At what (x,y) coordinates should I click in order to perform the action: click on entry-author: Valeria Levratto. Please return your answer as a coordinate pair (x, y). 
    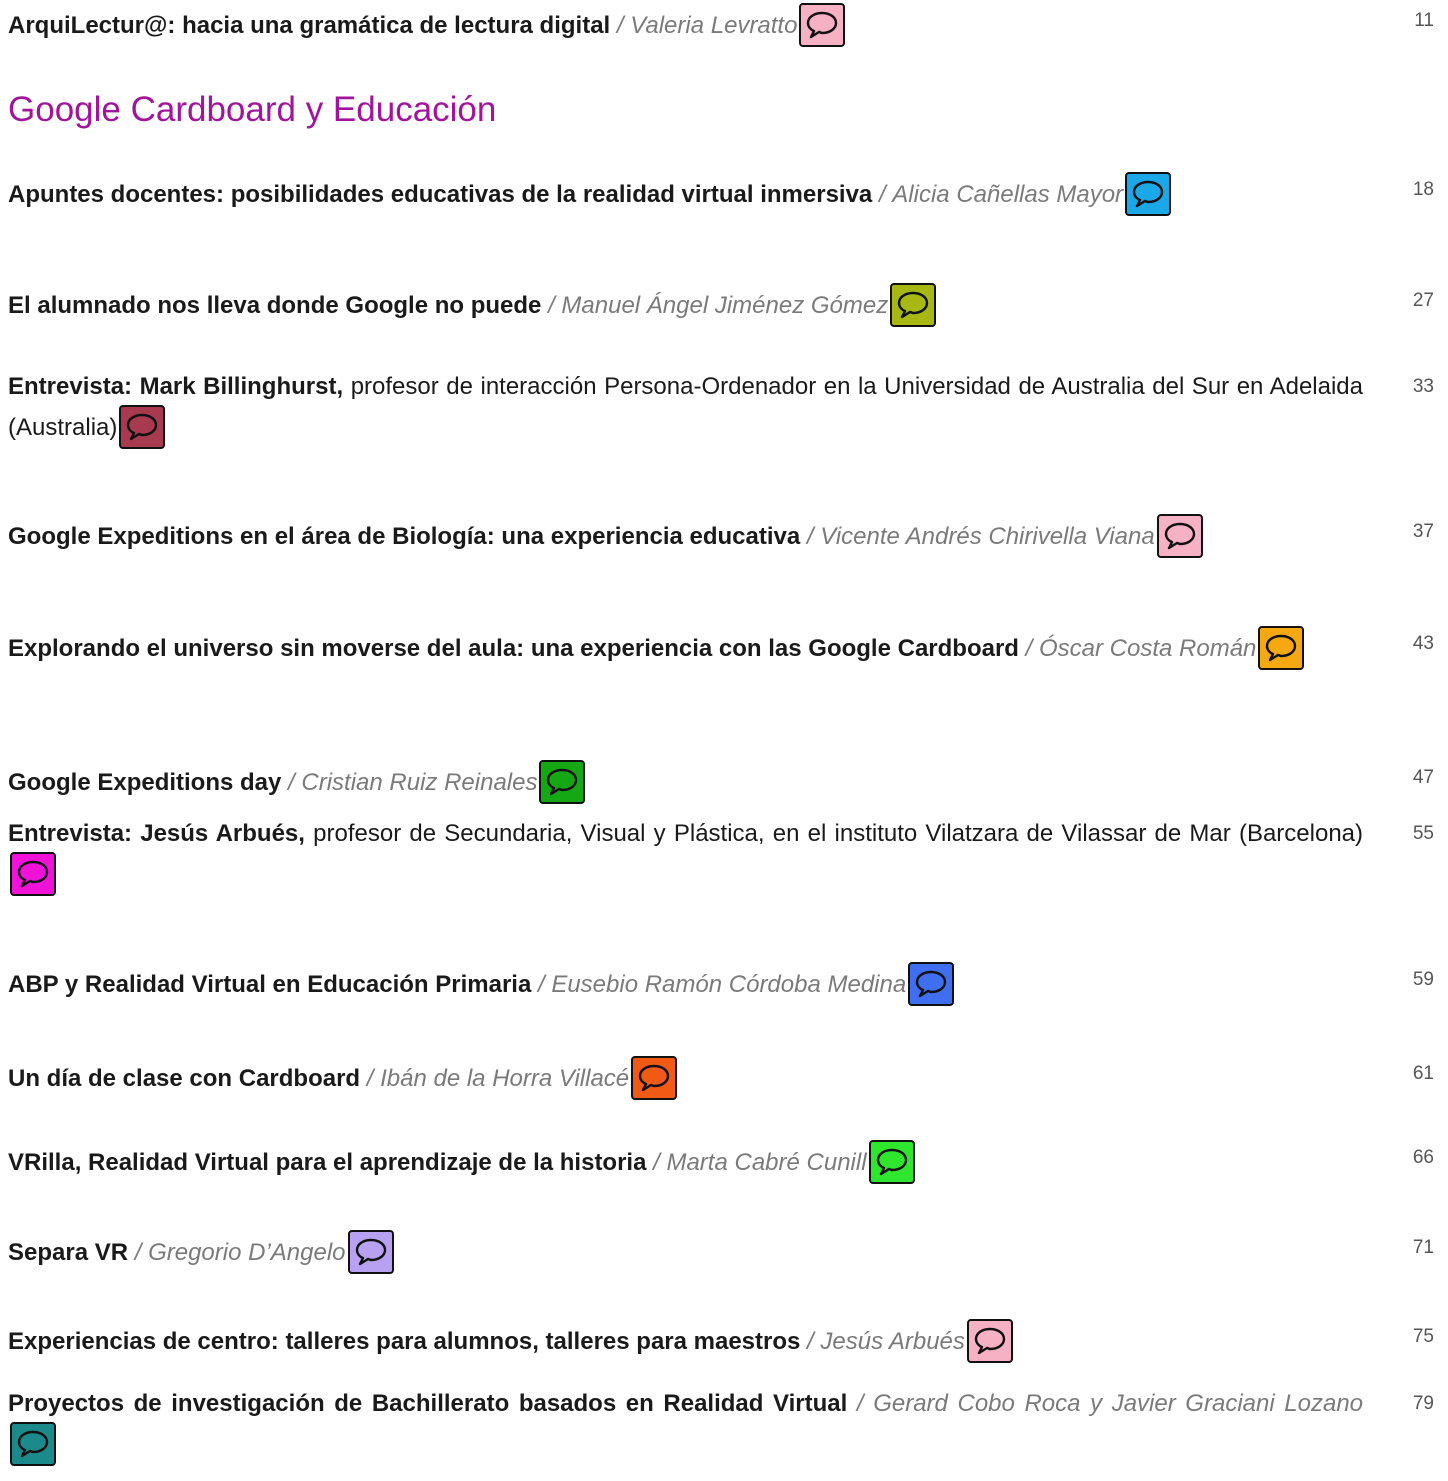
    Looking at the image, I should click on (714, 25).